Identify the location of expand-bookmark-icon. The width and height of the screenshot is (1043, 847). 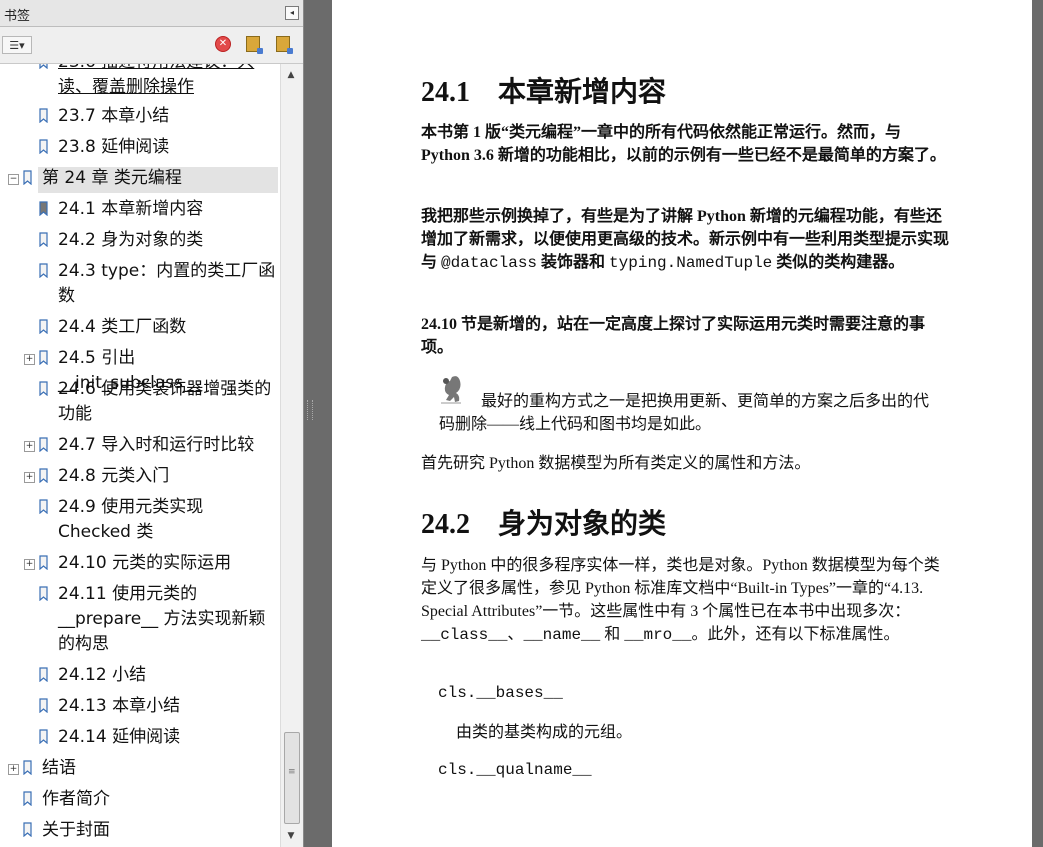
(284, 45).